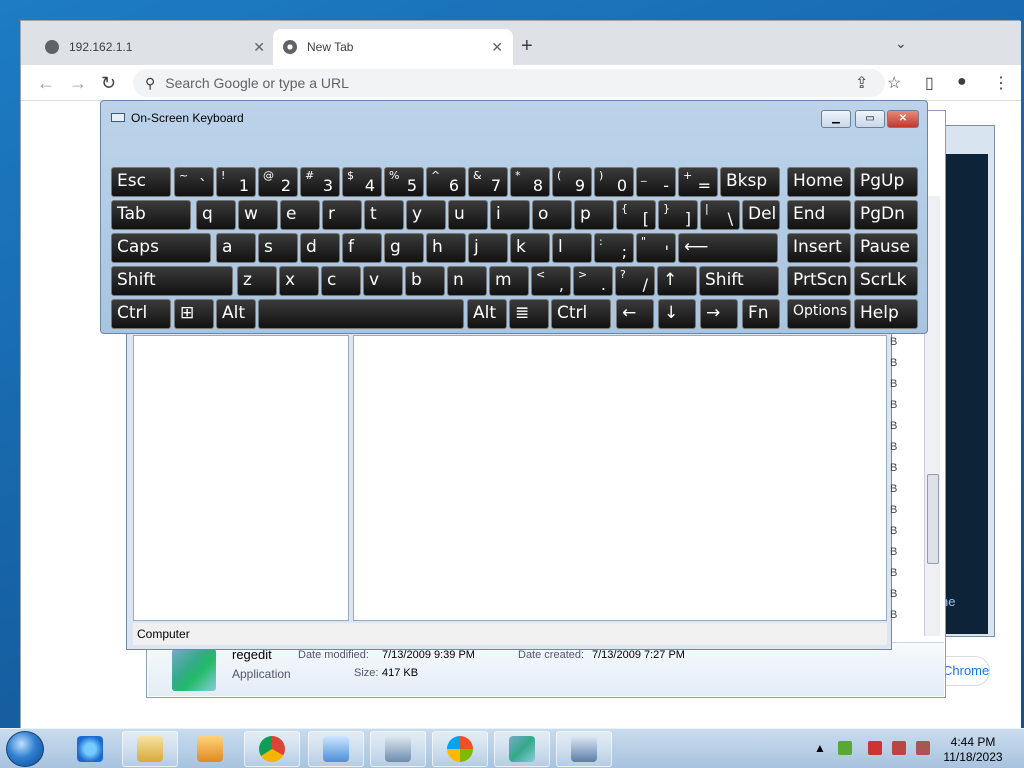  Describe the element at coordinates (509, 281) in the screenshot. I see `key-m: m` at that location.